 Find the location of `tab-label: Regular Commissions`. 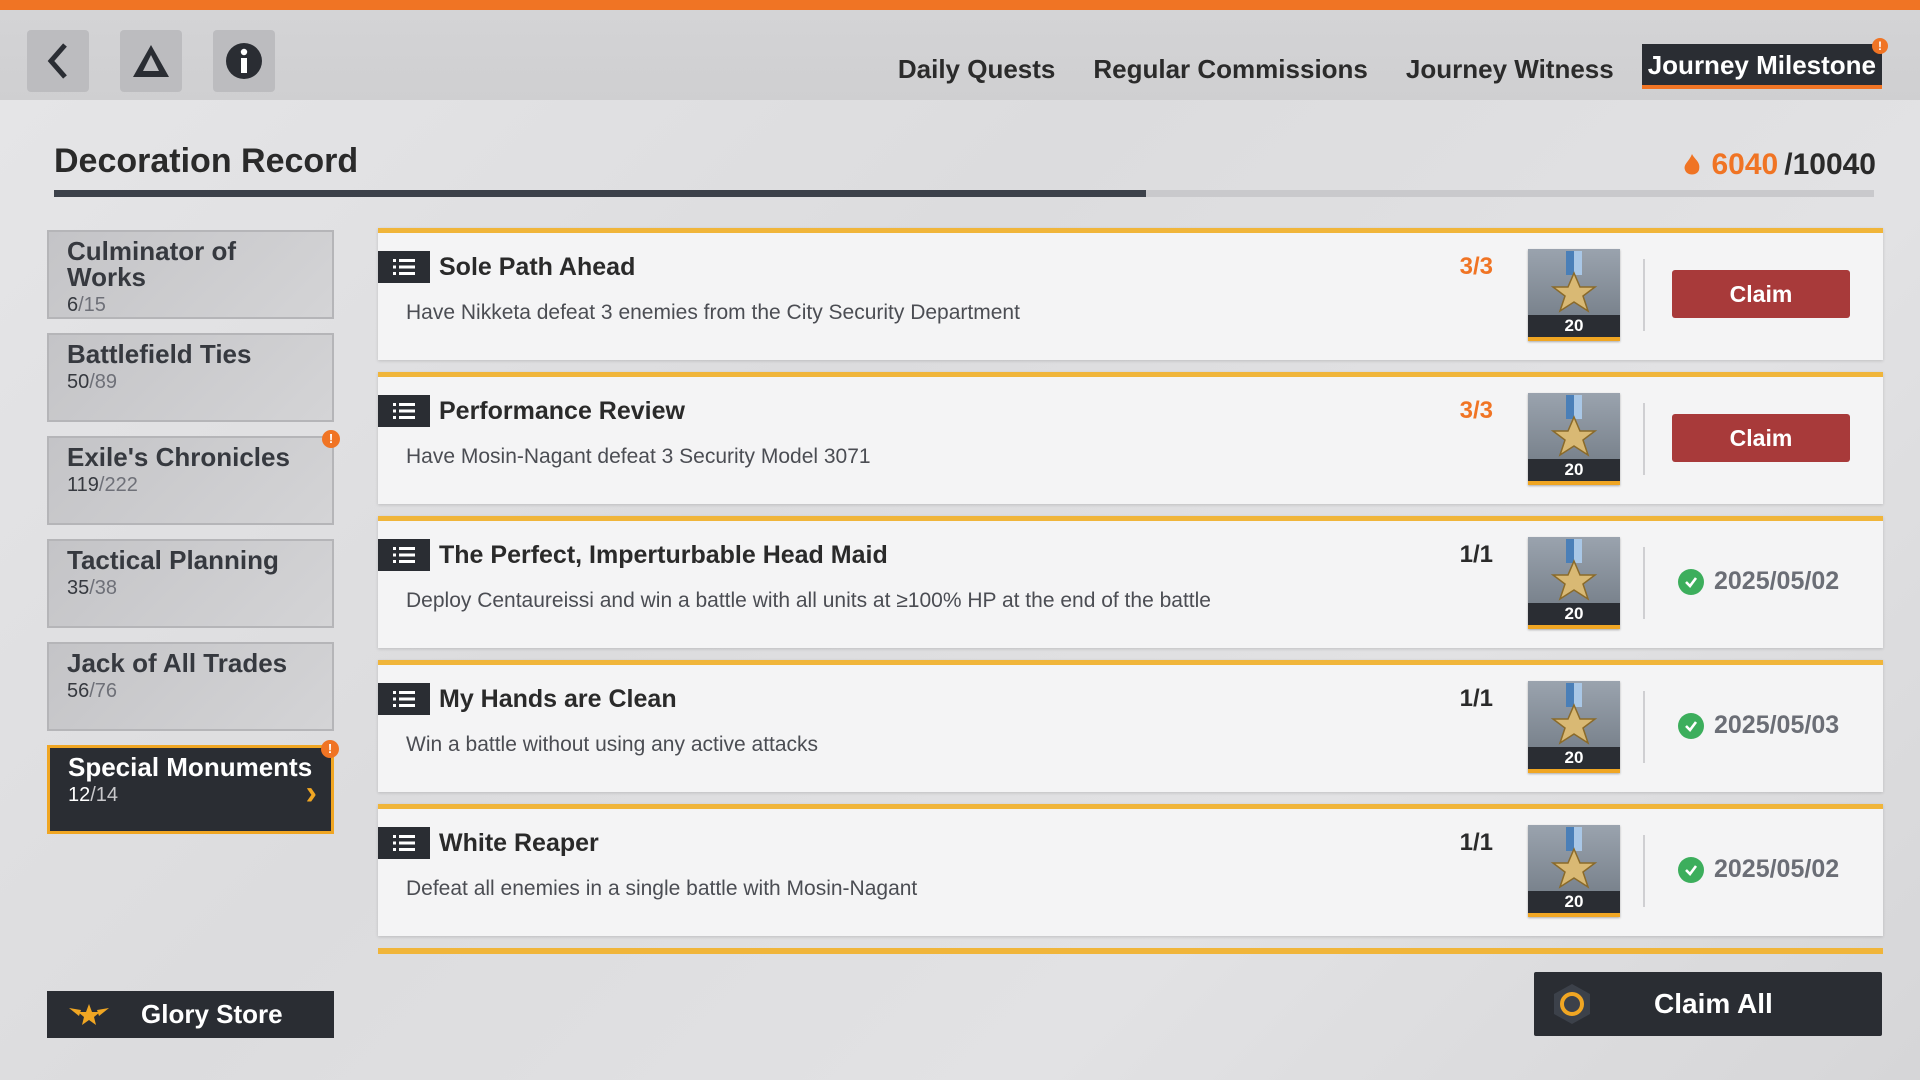

tab-label: Regular Commissions is located at coordinates (1230, 69).